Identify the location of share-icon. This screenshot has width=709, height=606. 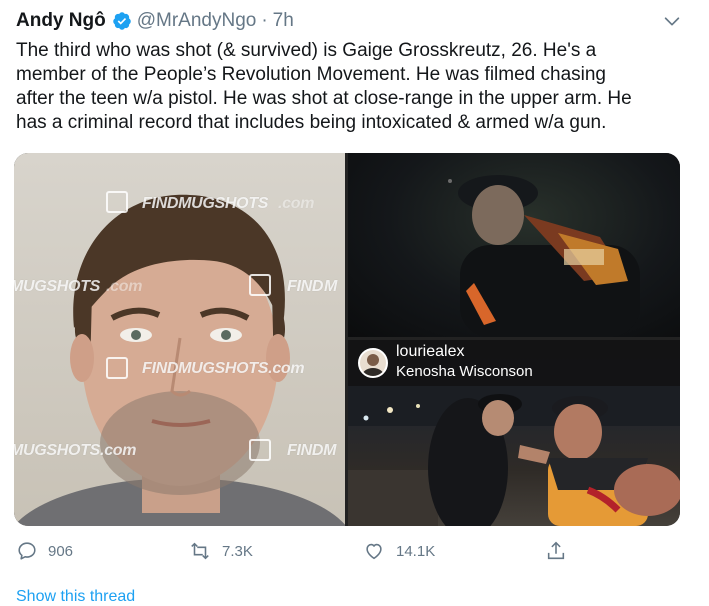
(556, 550).